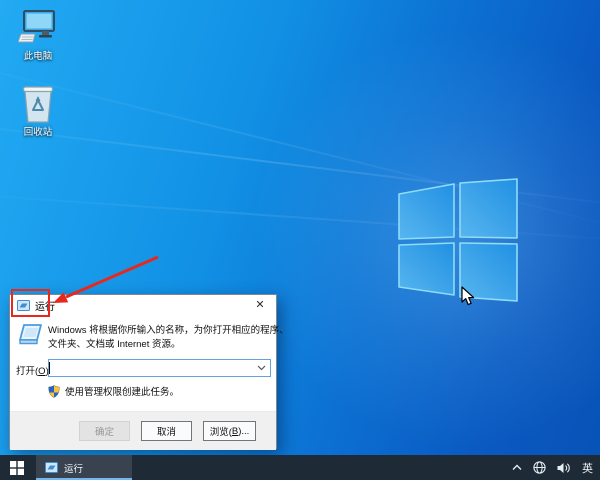 This screenshot has height=480, width=600. I want to click on volume-icon, so click(564, 468).